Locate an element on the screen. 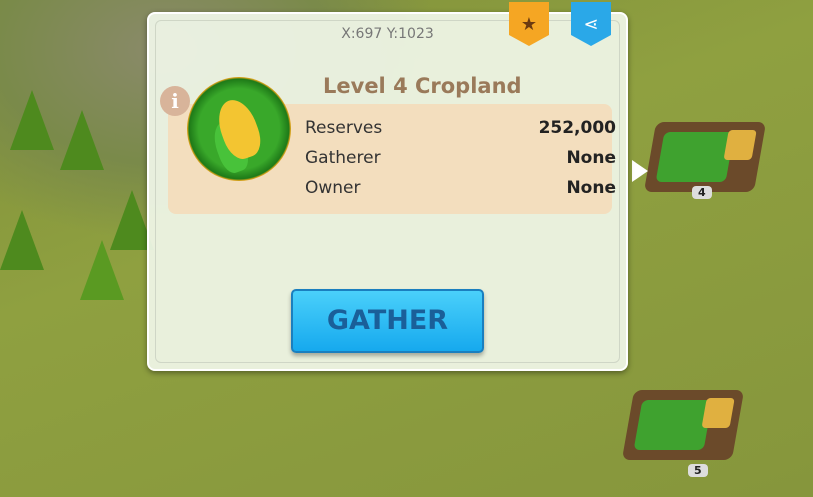 Image resolution: width=813 pixels, height=497 pixels. stat-label: Owner is located at coordinates (333, 188).